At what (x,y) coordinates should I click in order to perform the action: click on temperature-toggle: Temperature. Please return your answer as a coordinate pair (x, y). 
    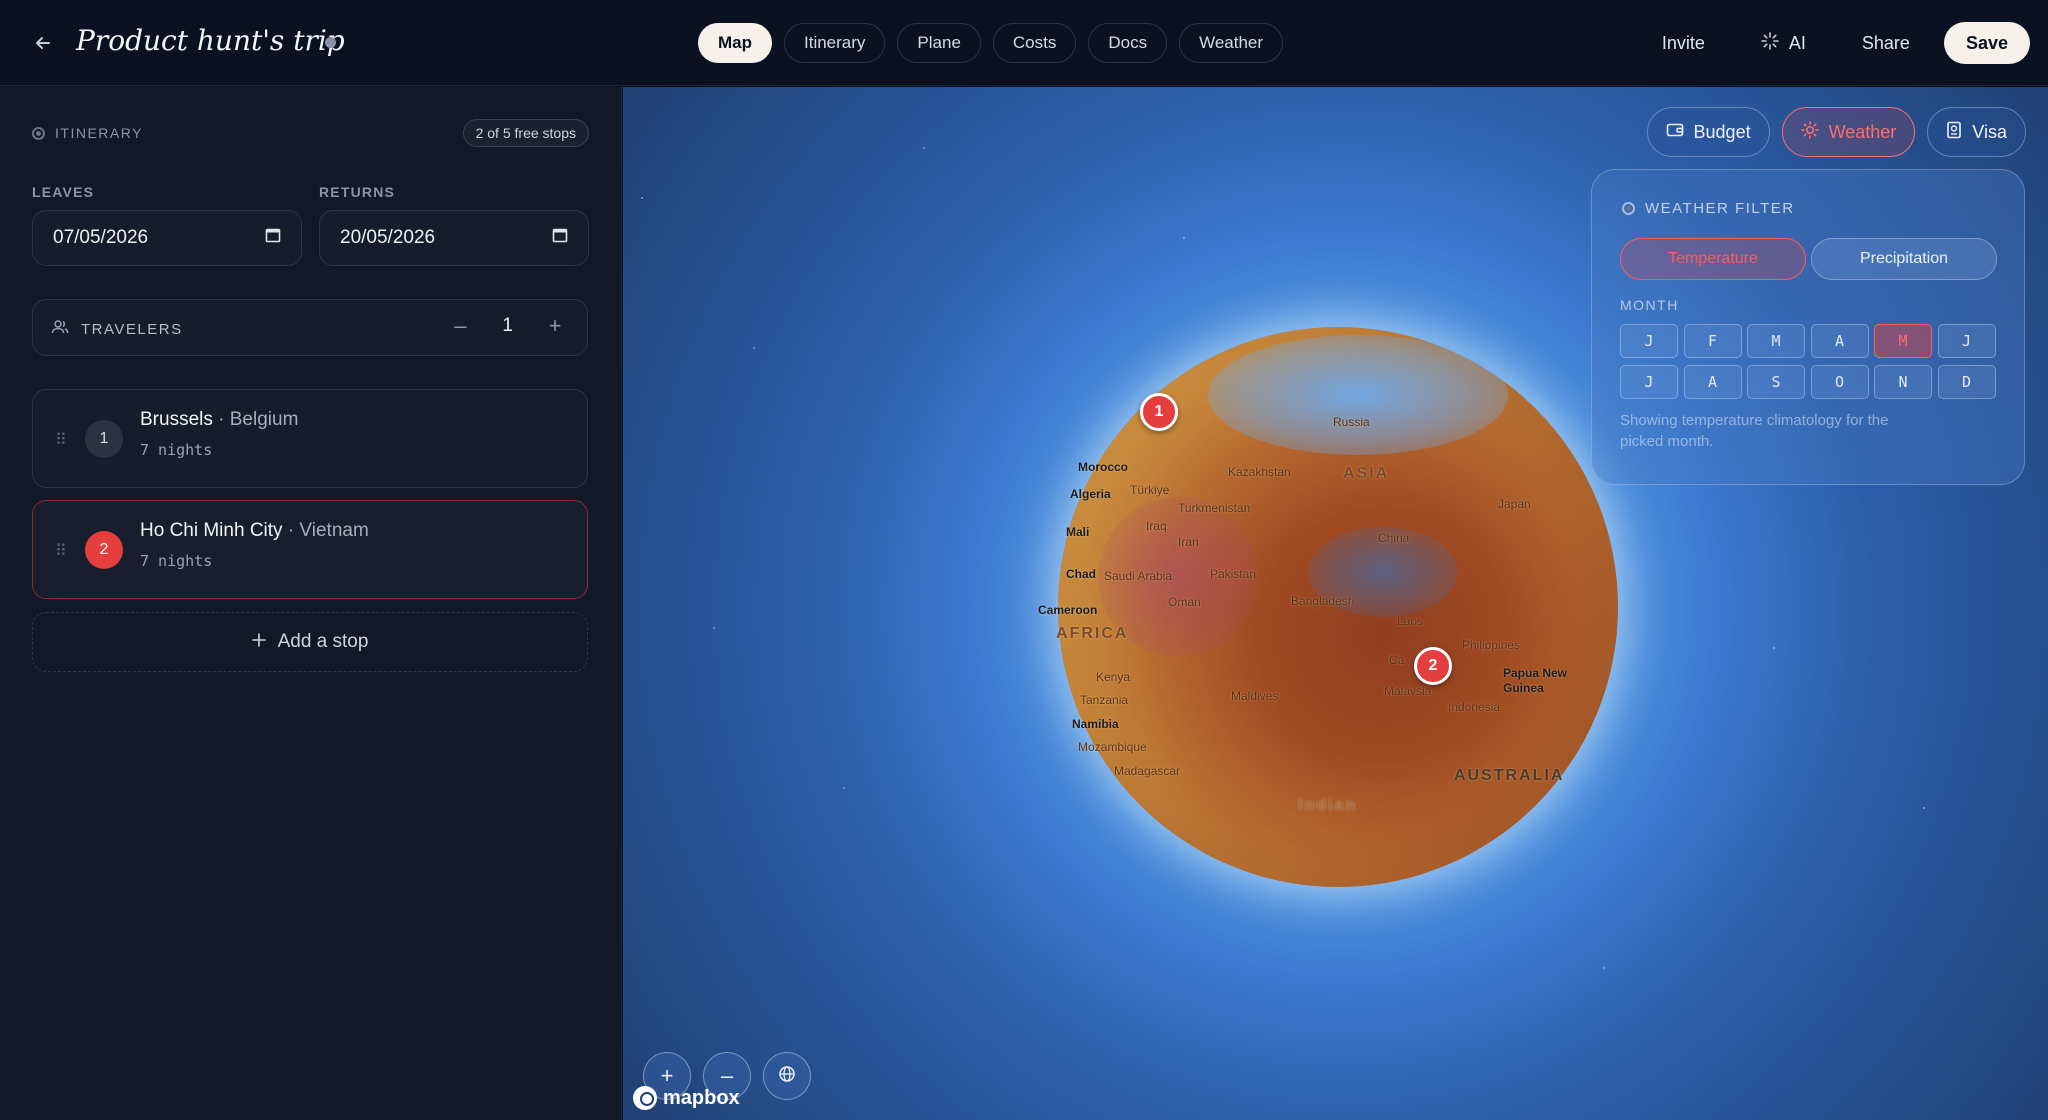
    Looking at the image, I should click on (1713, 259).